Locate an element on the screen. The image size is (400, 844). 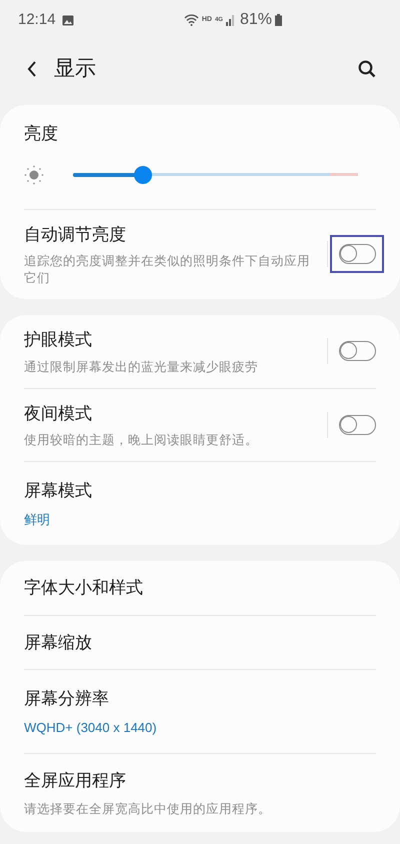
setting-description: 使用较暗的主题，晚上阅读眼睛更舒适。 is located at coordinates (141, 440).